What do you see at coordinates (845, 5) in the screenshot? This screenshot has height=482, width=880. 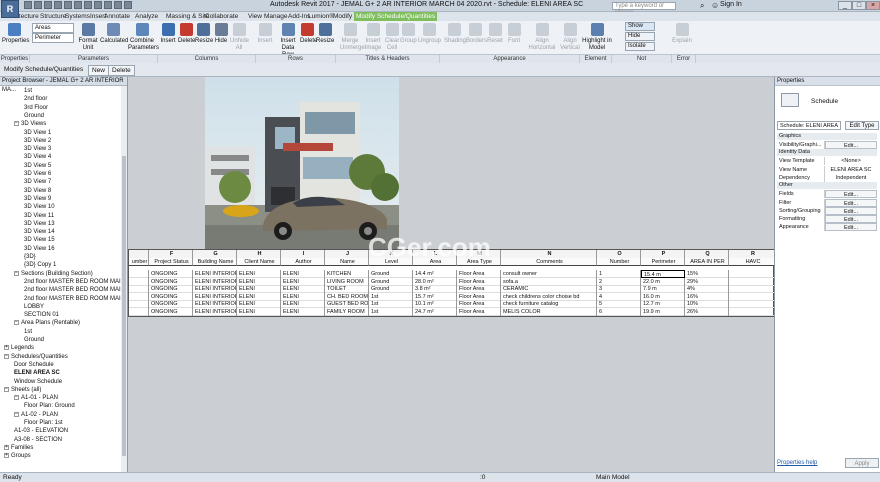 I see `minimize-button: _` at bounding box center [845, 5].